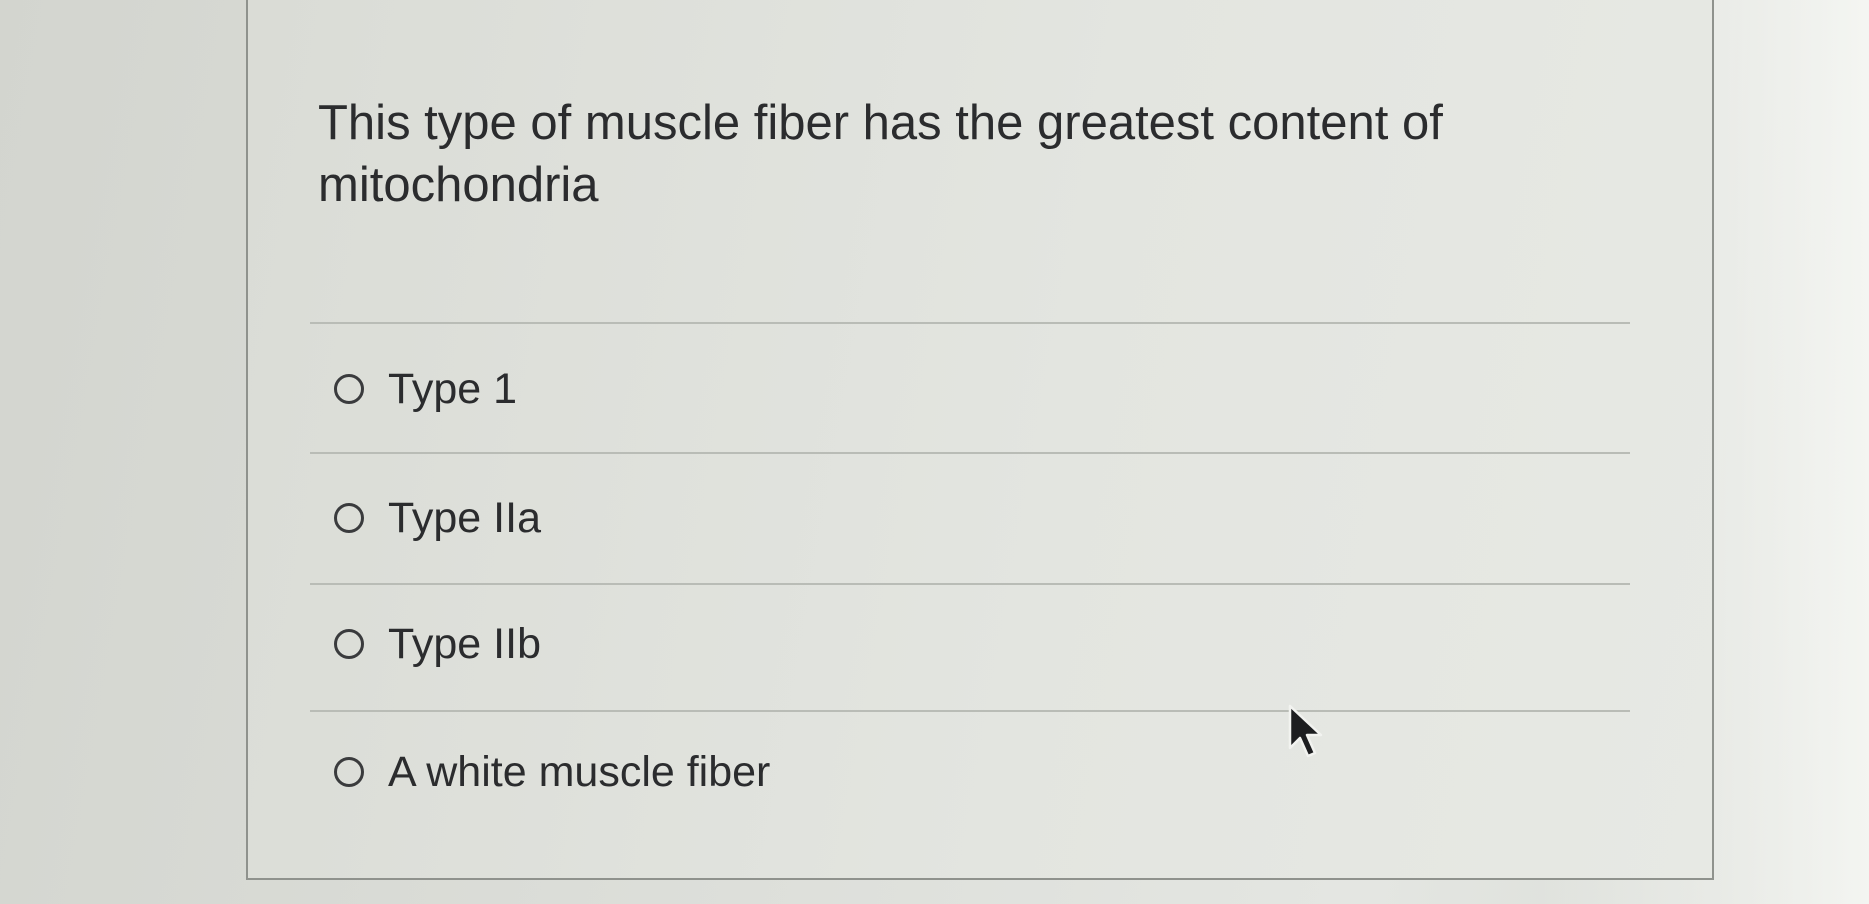 The image size is (1869, 904). What do you see at coordinates (579, 772) in the screenshot?
I see `answer-option-label: A white muscle fiber` at bounding box center [579, 772].